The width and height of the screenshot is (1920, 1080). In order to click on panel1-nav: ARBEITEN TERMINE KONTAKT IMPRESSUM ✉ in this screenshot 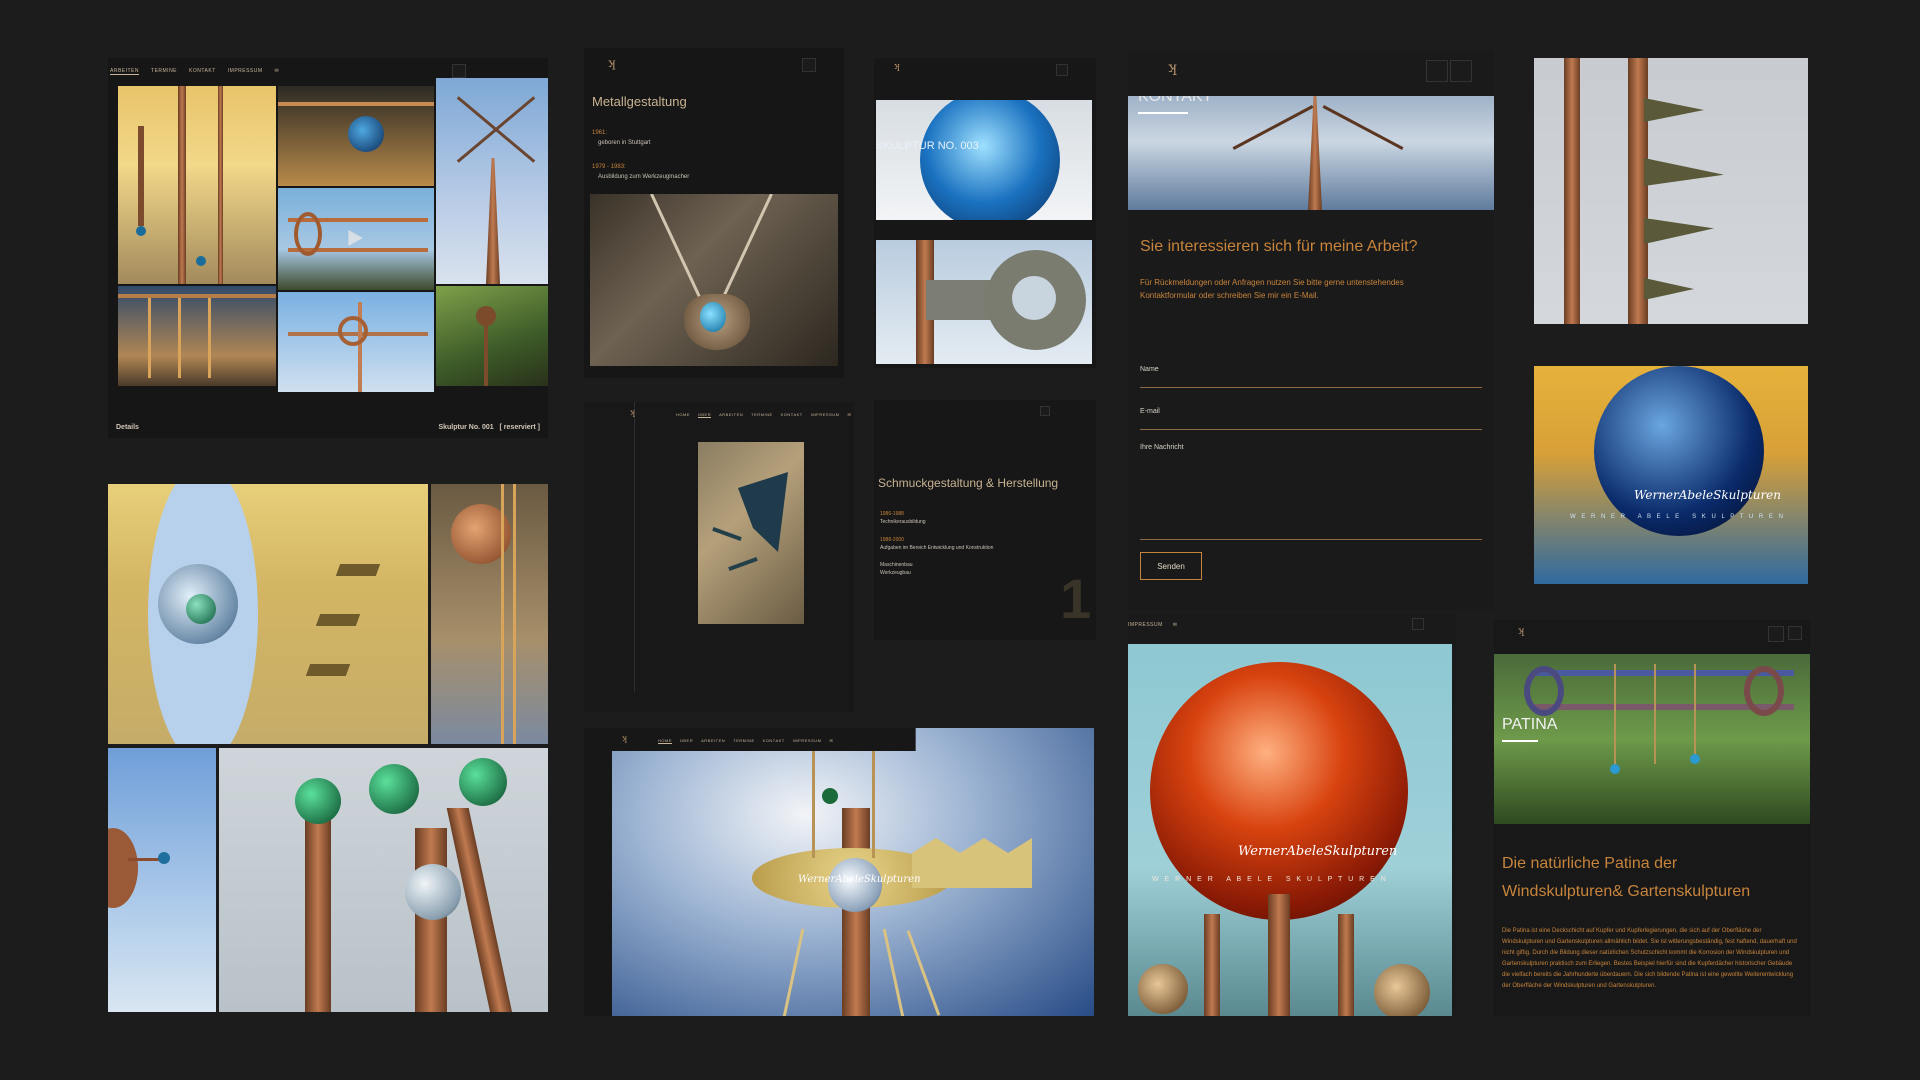, I will do `click(194, 71)`.